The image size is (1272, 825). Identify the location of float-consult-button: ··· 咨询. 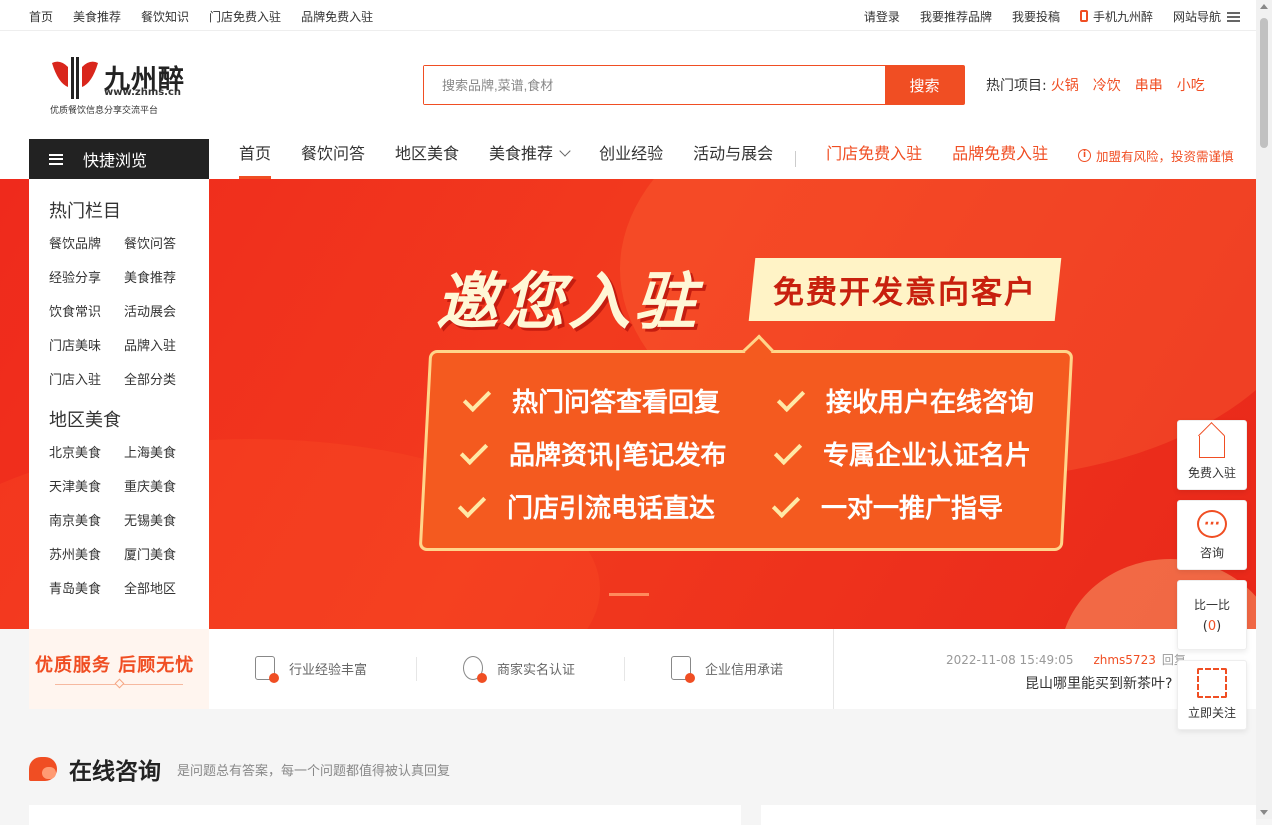
(1212, 535).